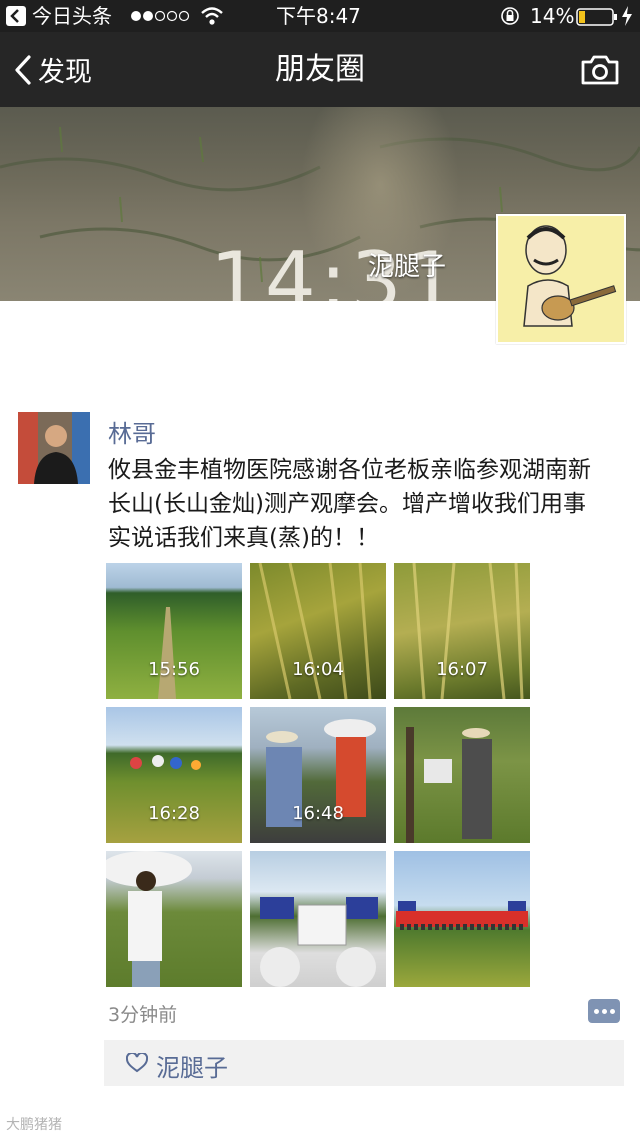 The height and width of the screenshot is (1138, 640). I want to click on battery-icon, so click(596, 17).